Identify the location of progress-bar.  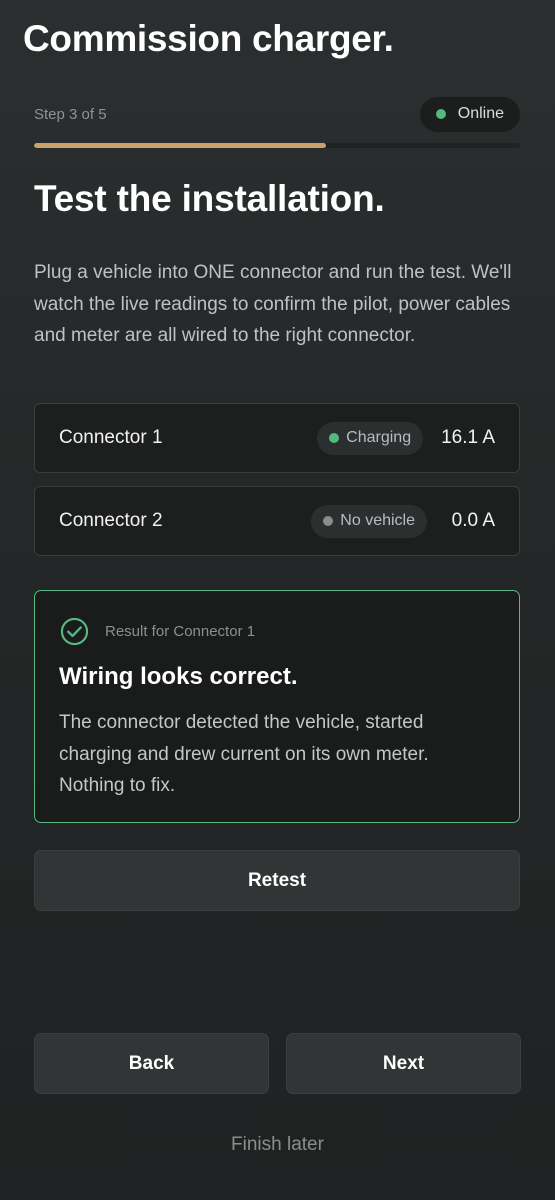
(277, 145).